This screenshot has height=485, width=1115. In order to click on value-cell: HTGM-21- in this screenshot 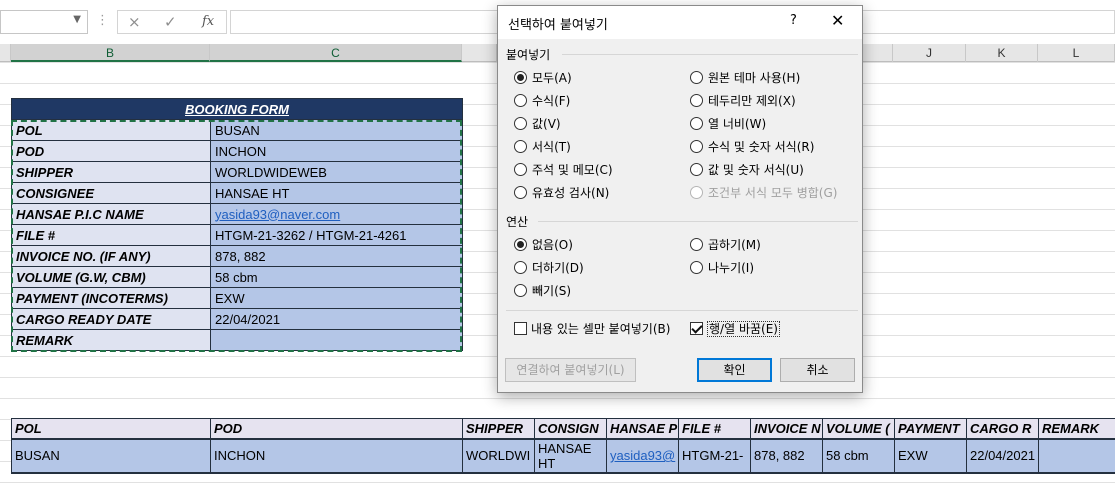, I will do `click(714, 455)`.